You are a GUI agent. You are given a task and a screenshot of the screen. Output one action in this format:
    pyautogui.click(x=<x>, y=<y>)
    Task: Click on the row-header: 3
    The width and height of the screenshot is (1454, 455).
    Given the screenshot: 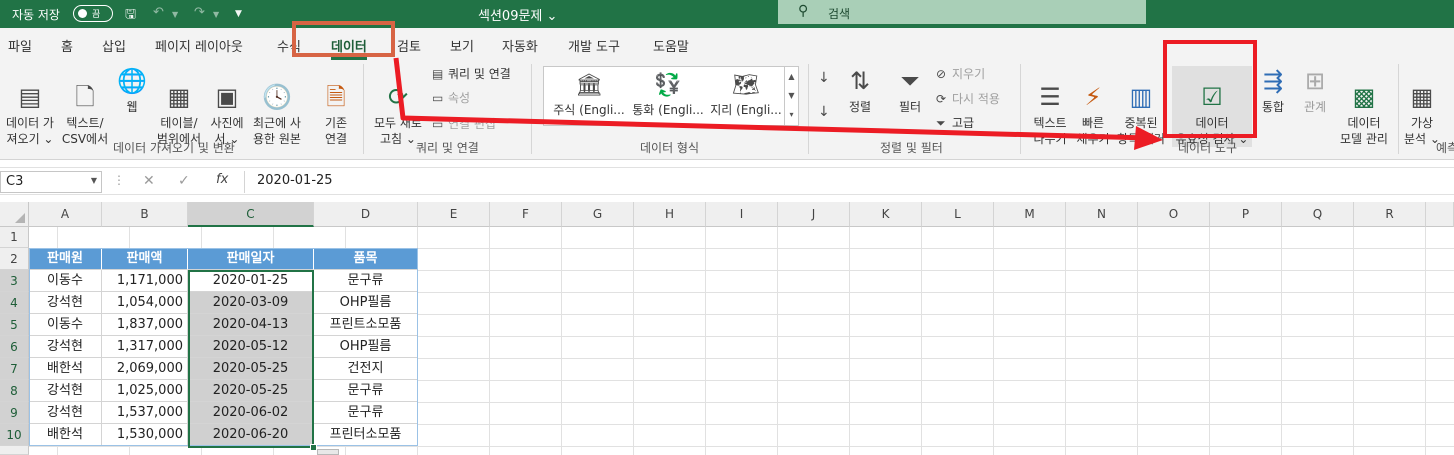 What is the action you would take?
    pyautogui.click(x=14, y=281)
    